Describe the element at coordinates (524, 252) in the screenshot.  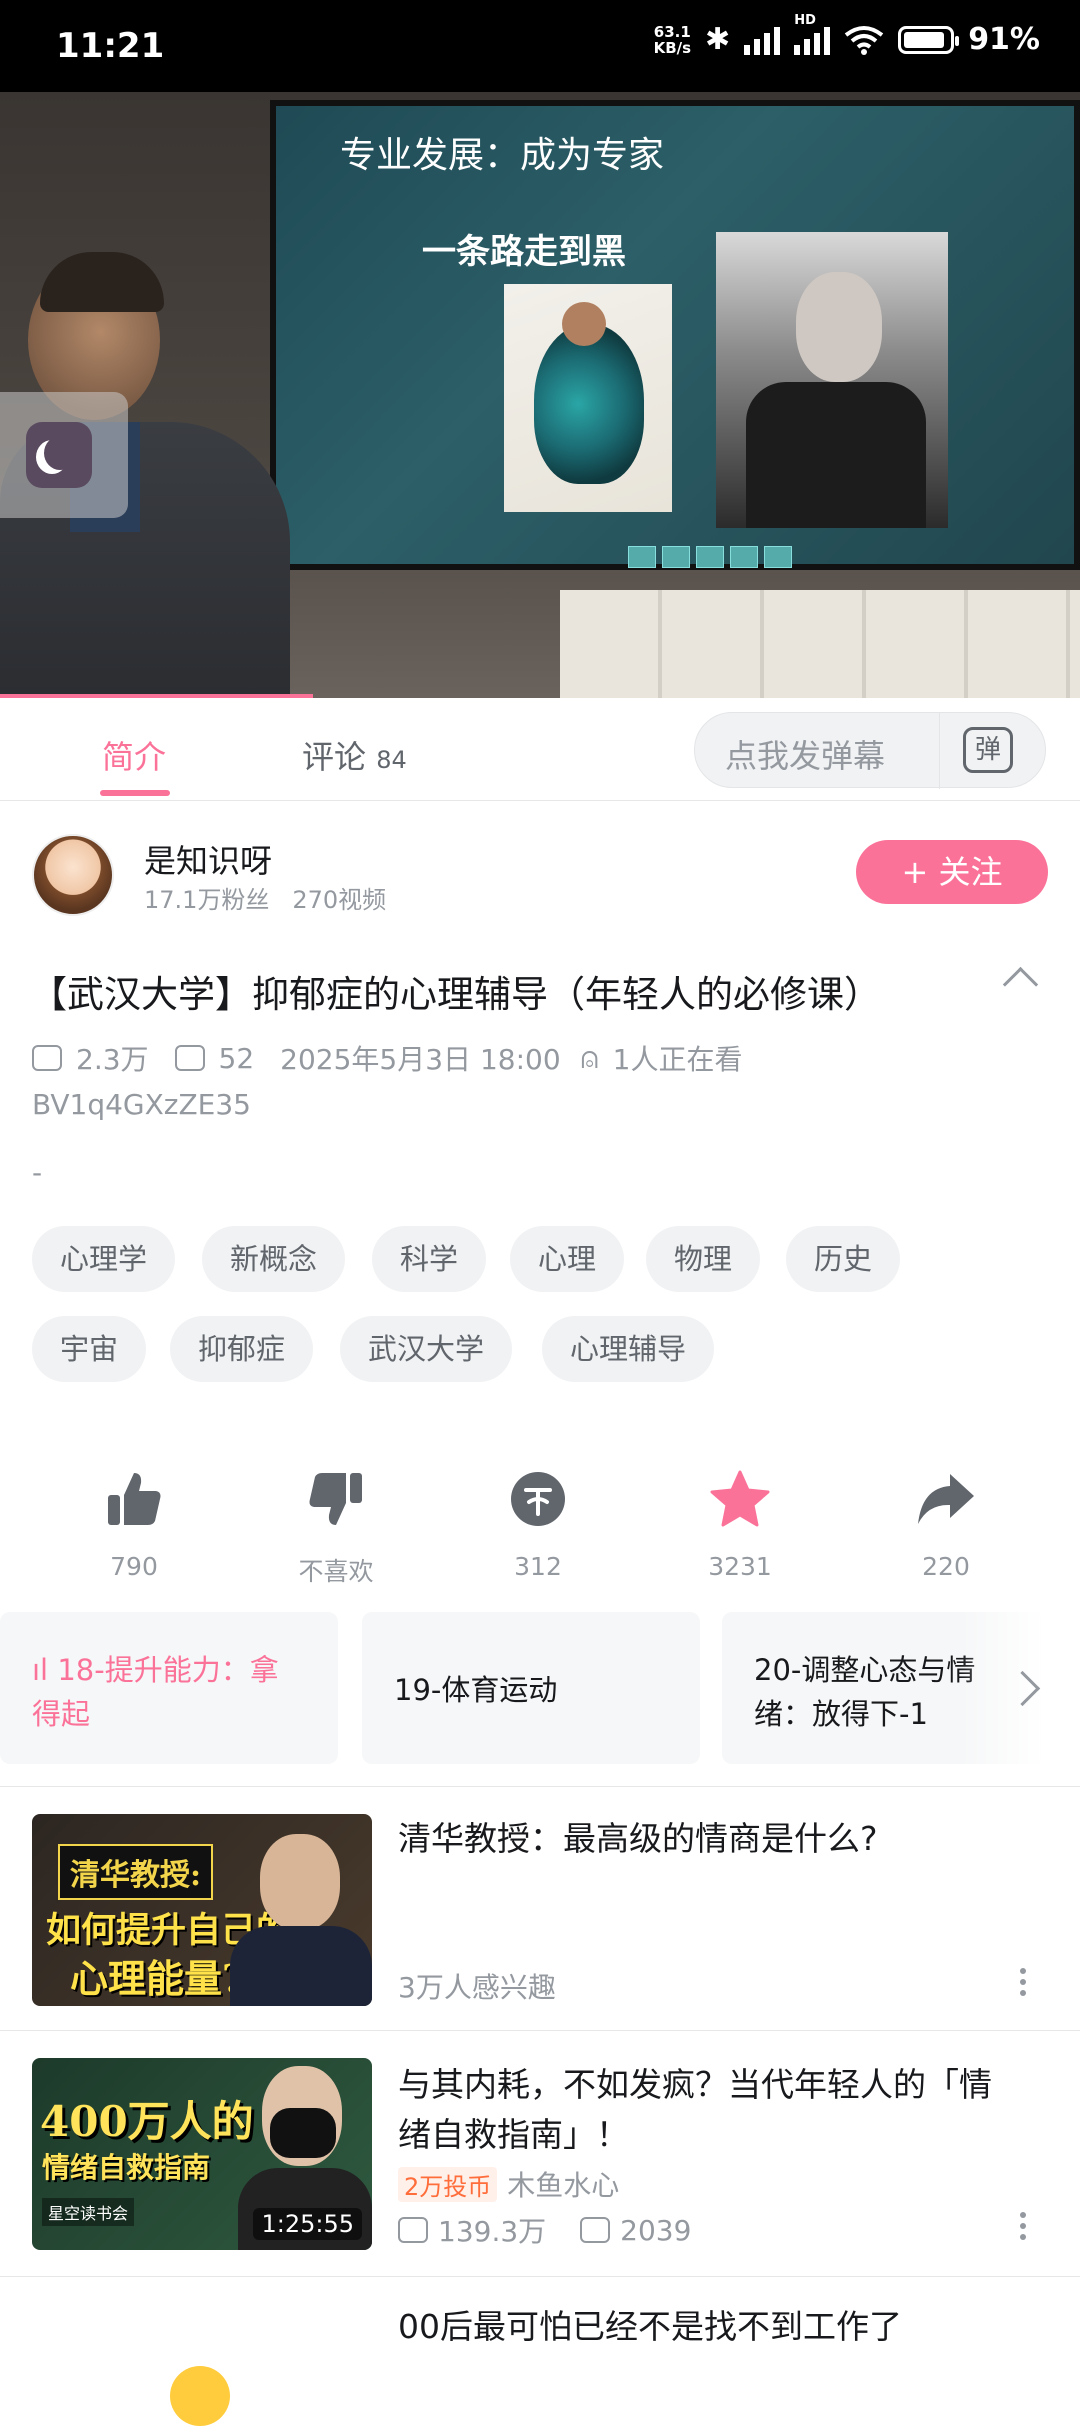
I see `slide-subtitle: 一条路走到黑` at that location.